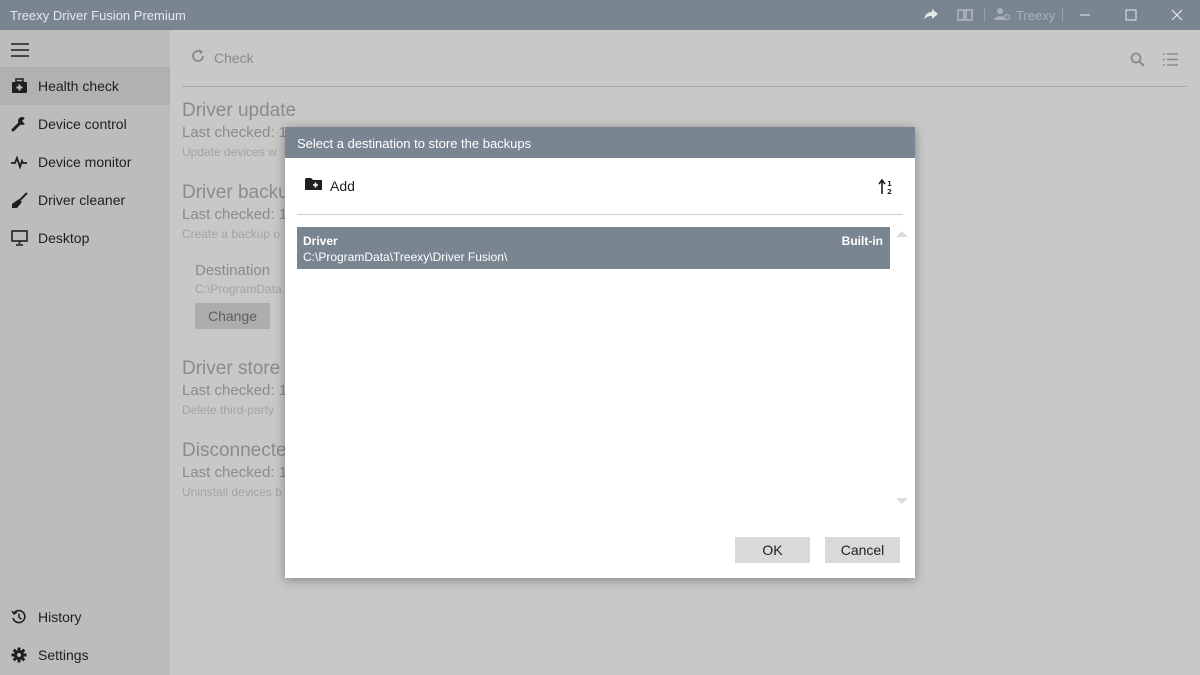  What do you see at coordinates (886, 187) in the screenshot?
I see `sort-icon: 12` at bounding box center [886, 187].